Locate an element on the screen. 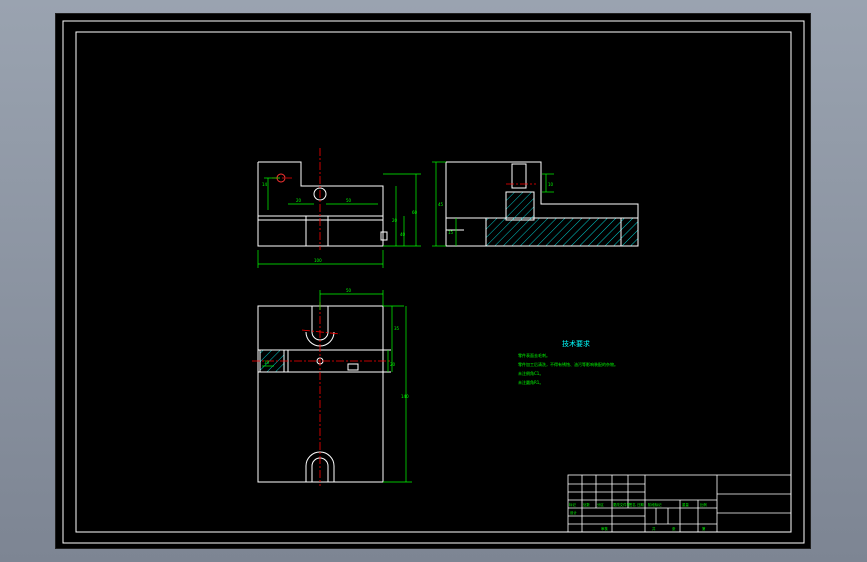 The image size is (867, 562). tb-label-scale: 比例 is located at coordinates (703, 504).